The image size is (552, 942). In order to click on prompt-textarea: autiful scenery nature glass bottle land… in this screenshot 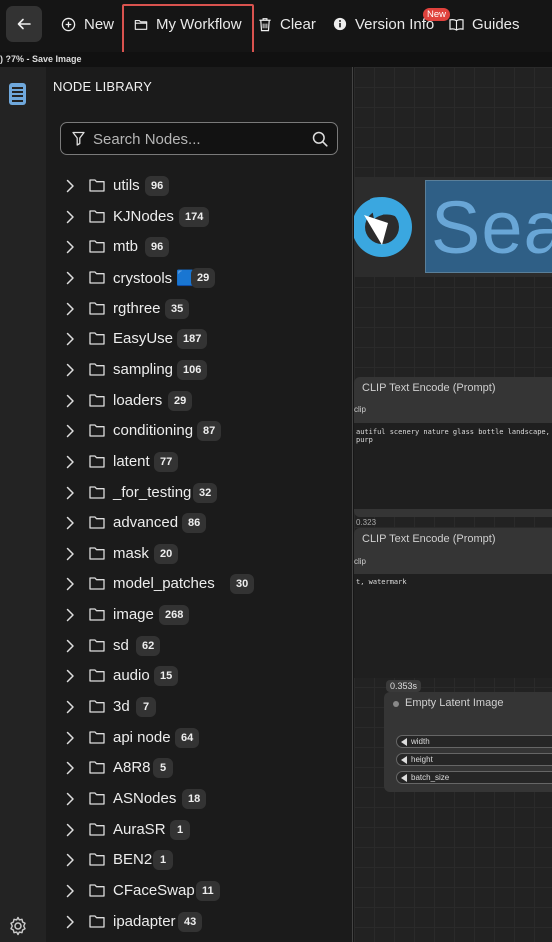, I will do `click(453, 466)`.